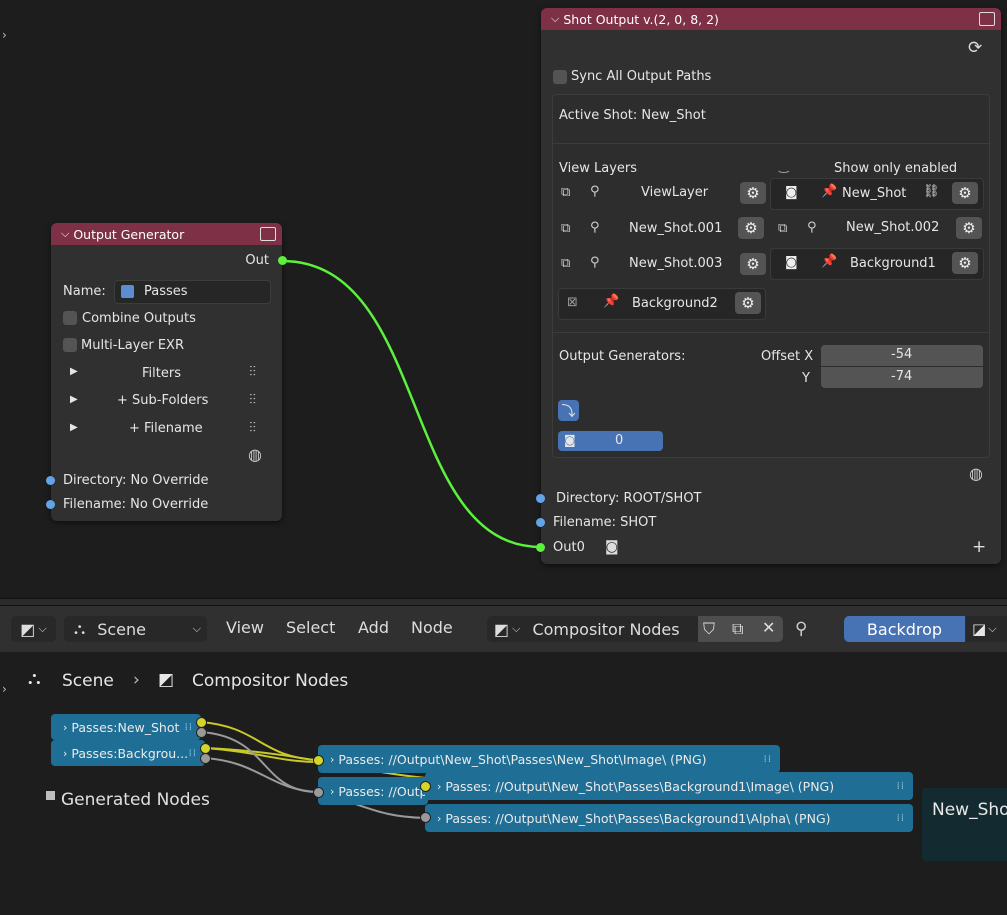 The image size is (1007, 915). I want to click on counter-field: ◙ 0, so click(610, 441).